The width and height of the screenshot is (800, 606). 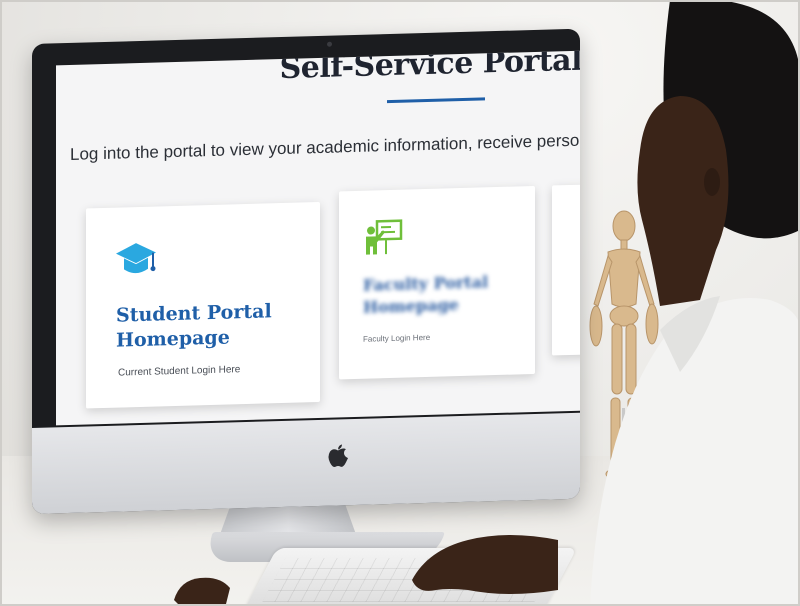 What do you see at coordinates (338, 455) in the screenshot?
I see `apple-logo-icon` at bounding box center [338, 455].